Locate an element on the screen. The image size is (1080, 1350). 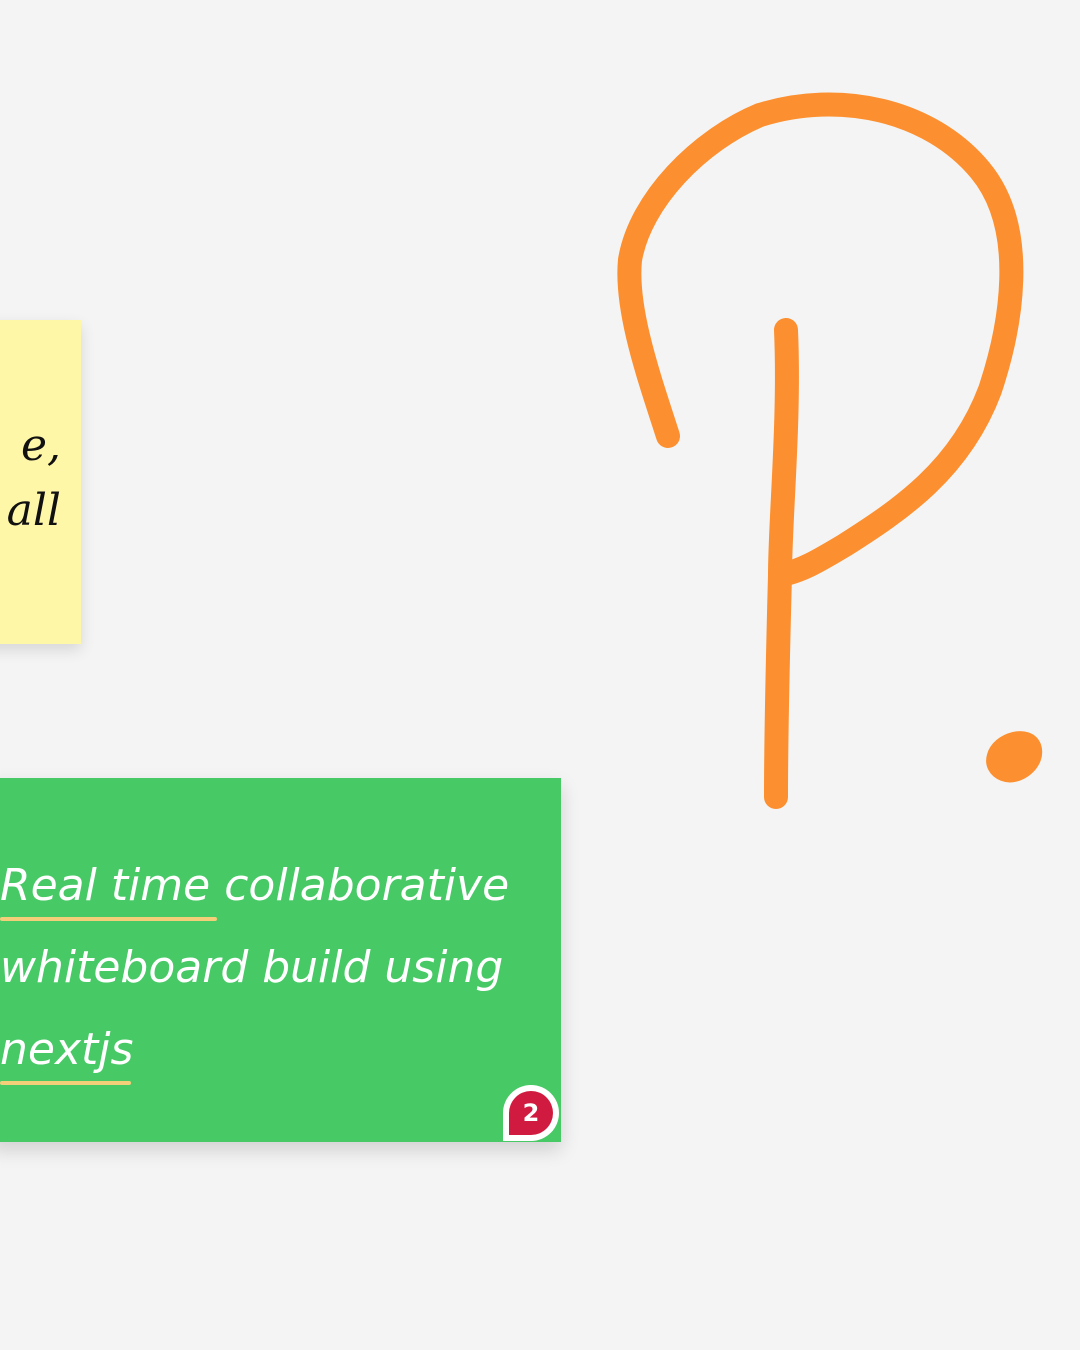
drawing-dot is located at coordinates (1014, 757).